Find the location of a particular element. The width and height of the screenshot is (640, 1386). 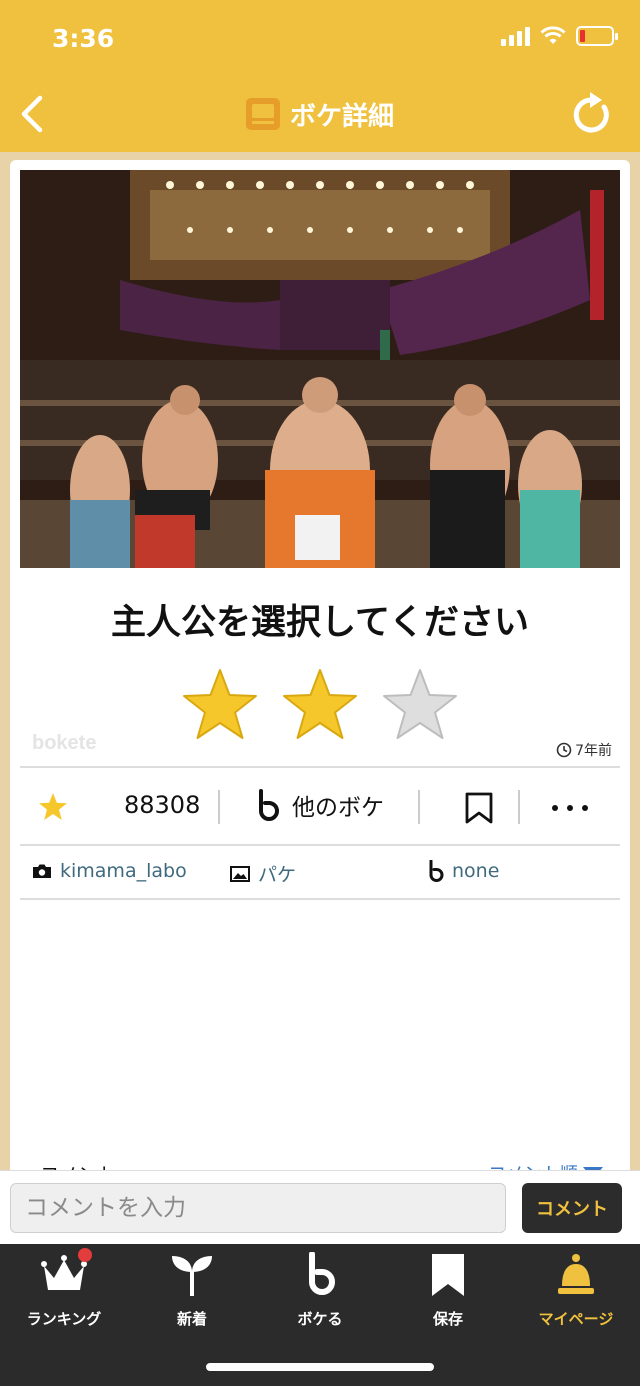

tab-new-label: 新着 is located at coordinates (191, 1319).